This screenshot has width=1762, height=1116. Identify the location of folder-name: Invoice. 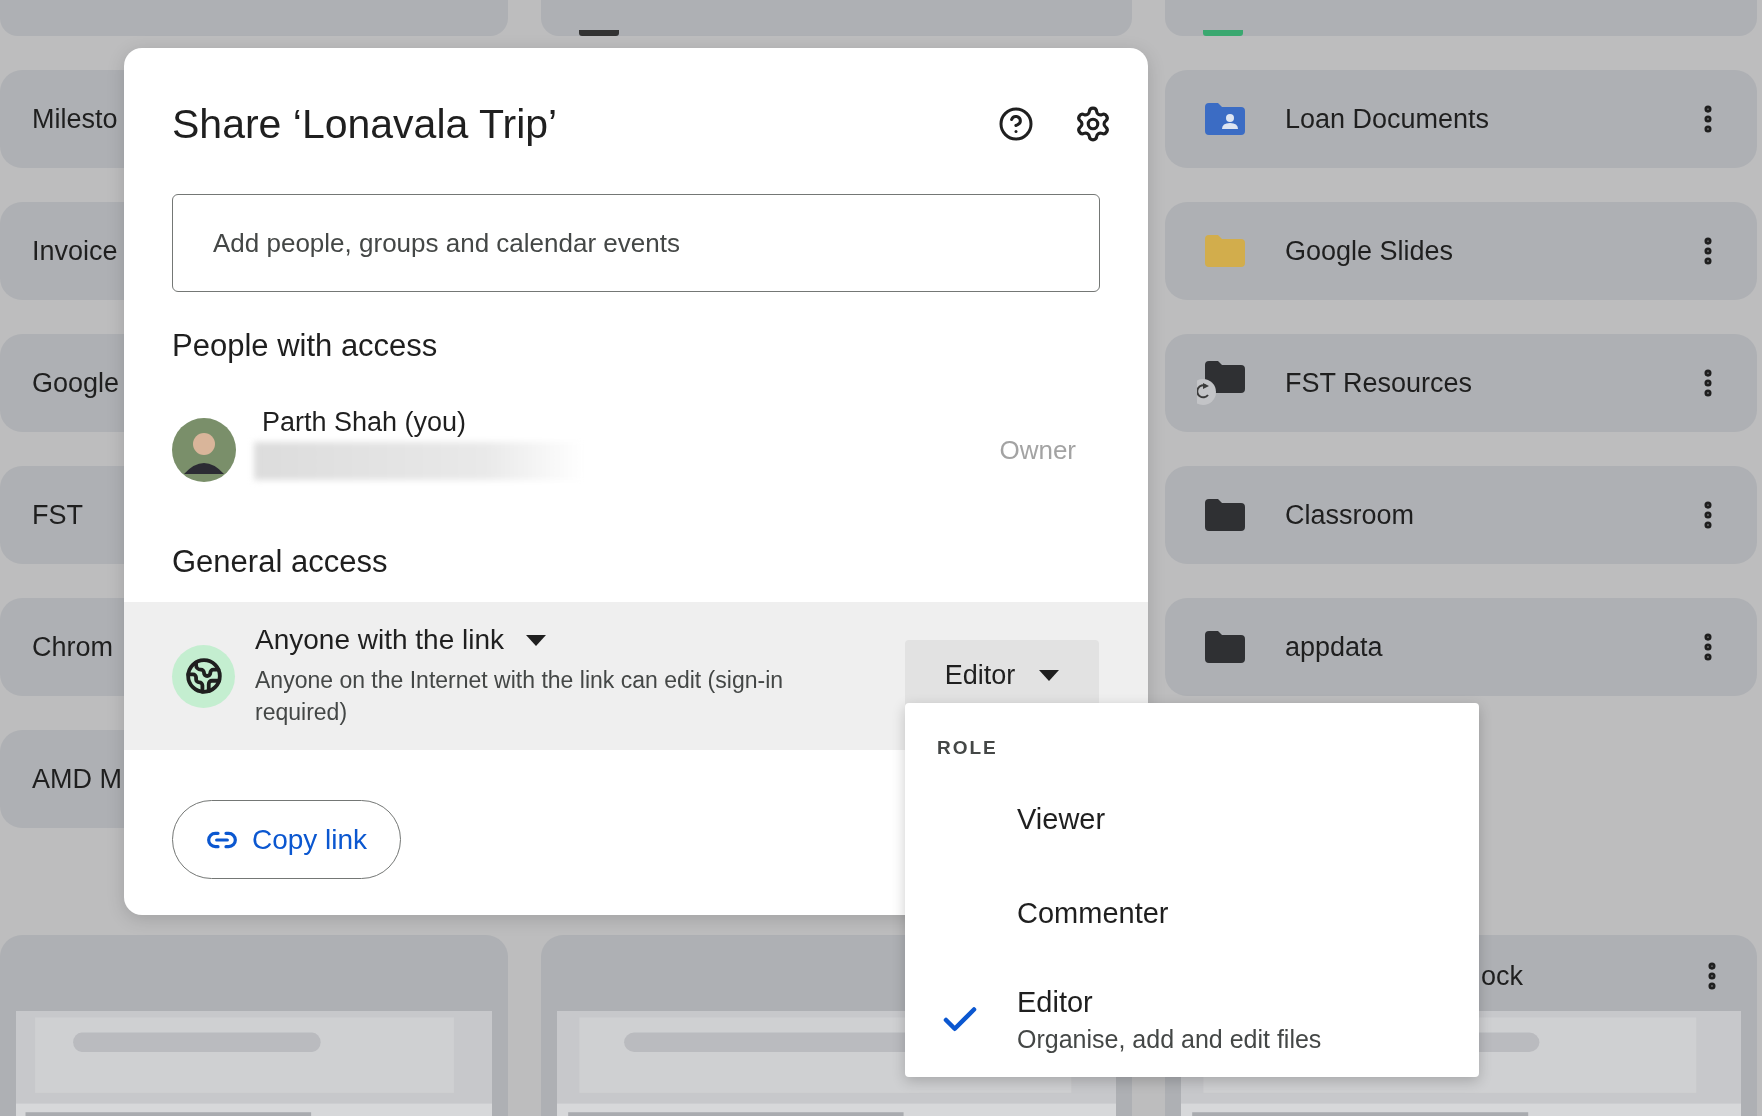
(75, 251).